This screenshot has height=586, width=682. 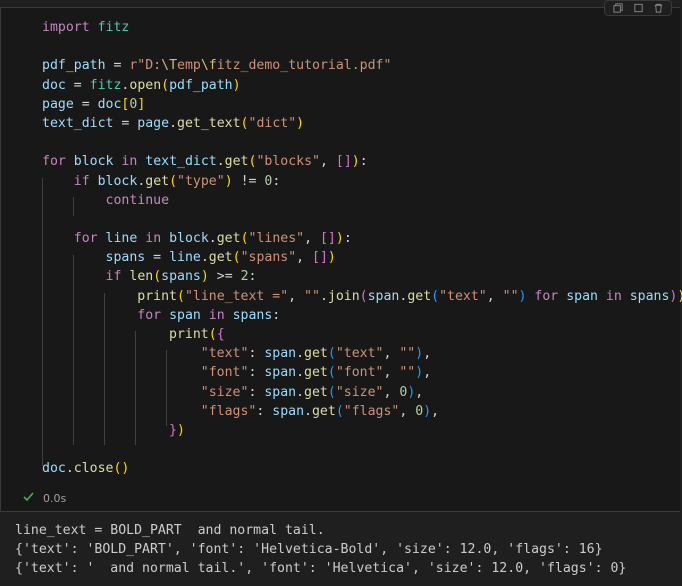 I want to click on delete-icon, so click(x=658, y=8).